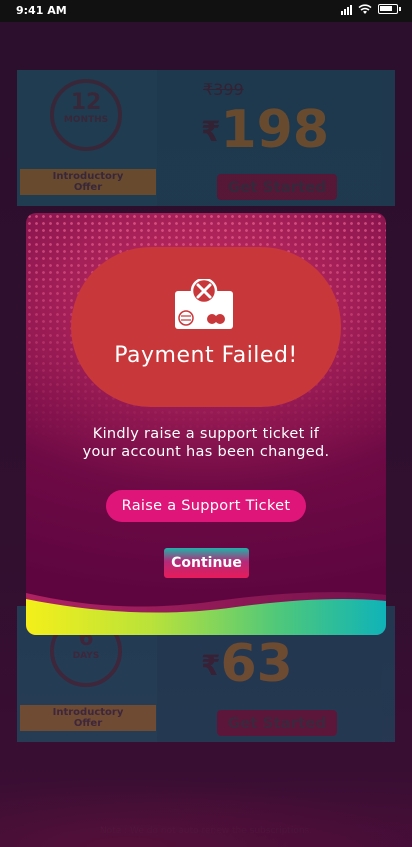 The height and width of the screenshot is (847, 412). What do you see at coordinates (206, 506) in the screenshot?
I see `raise-support-ticket-button: Raise a Support Ticket` at bounding box center [206, 506].